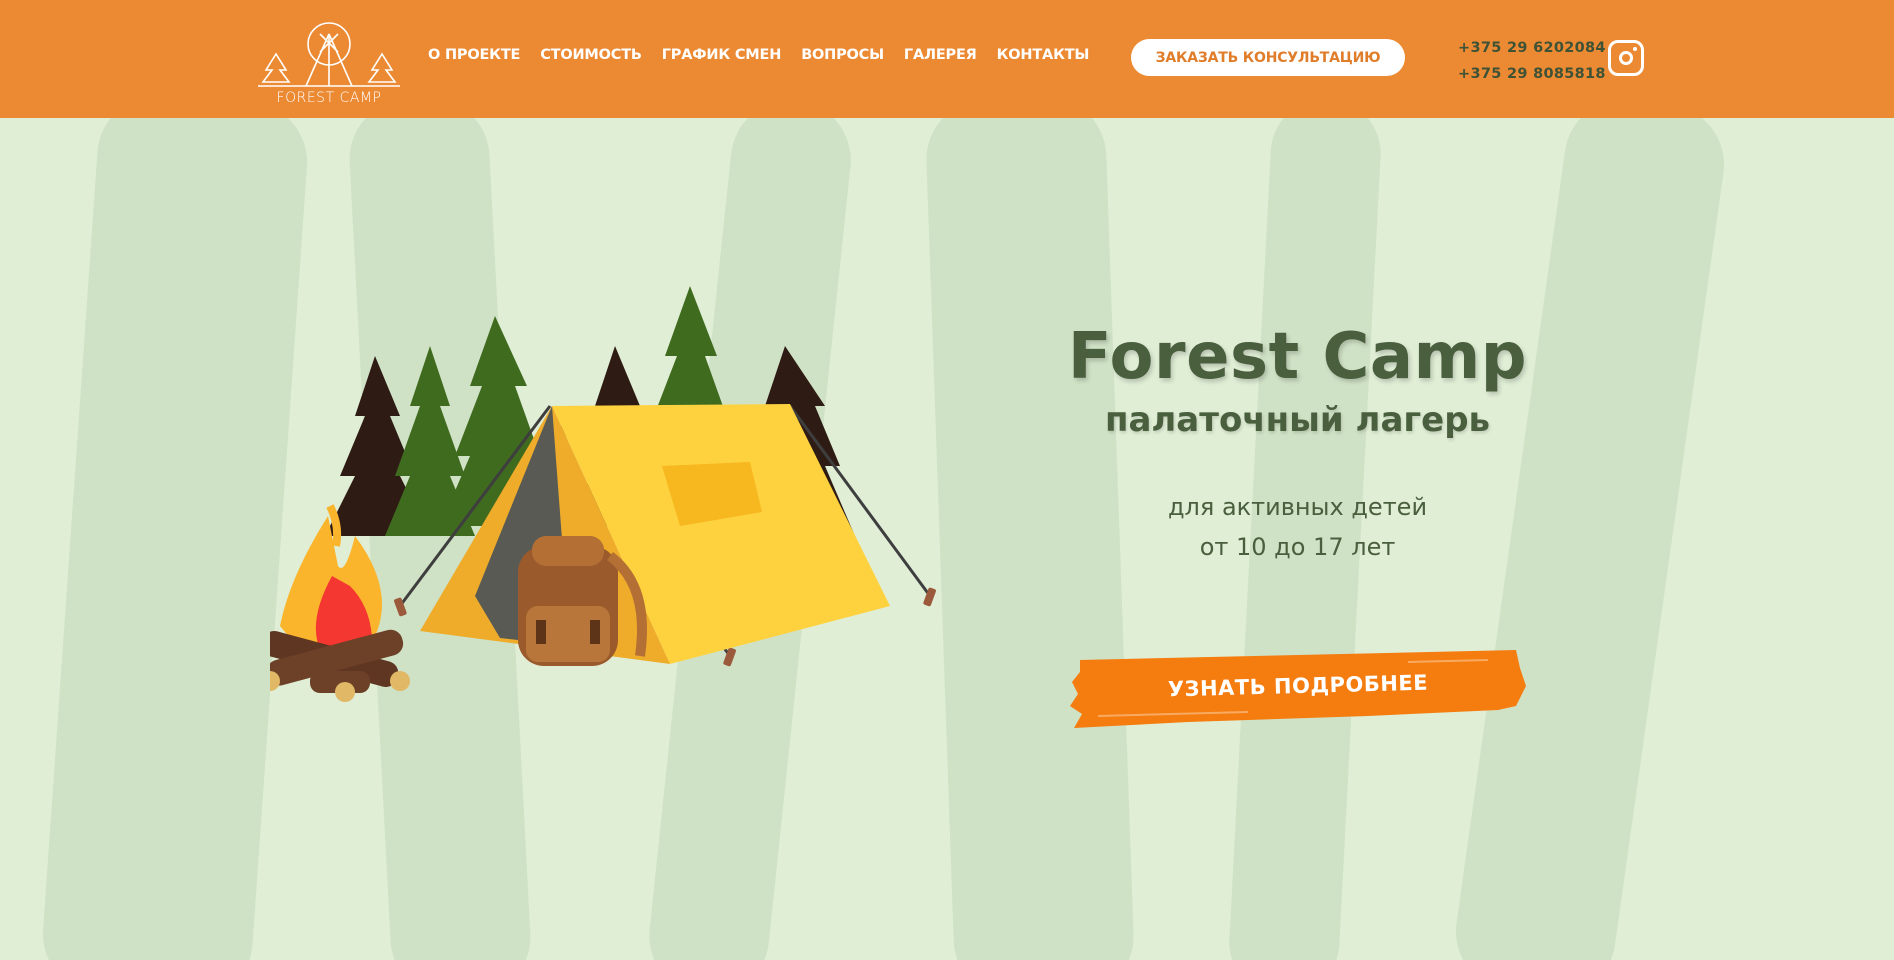  I want to click on instagram-lens, so click(1626, 58).